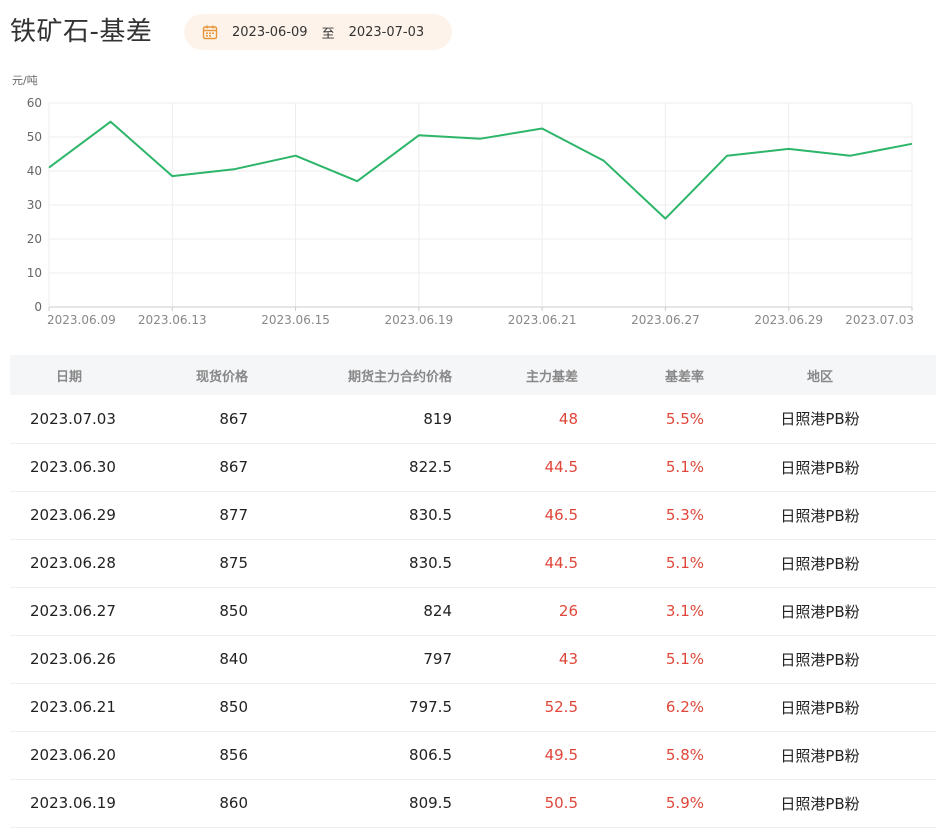 The height and width of the screenshot is (834, 951). Describe the element at coordinates (473, 659) in the screenshot. I see `table-row: 2023.06.26 840 797 43 5.1% 日照港PB粉` at that location.